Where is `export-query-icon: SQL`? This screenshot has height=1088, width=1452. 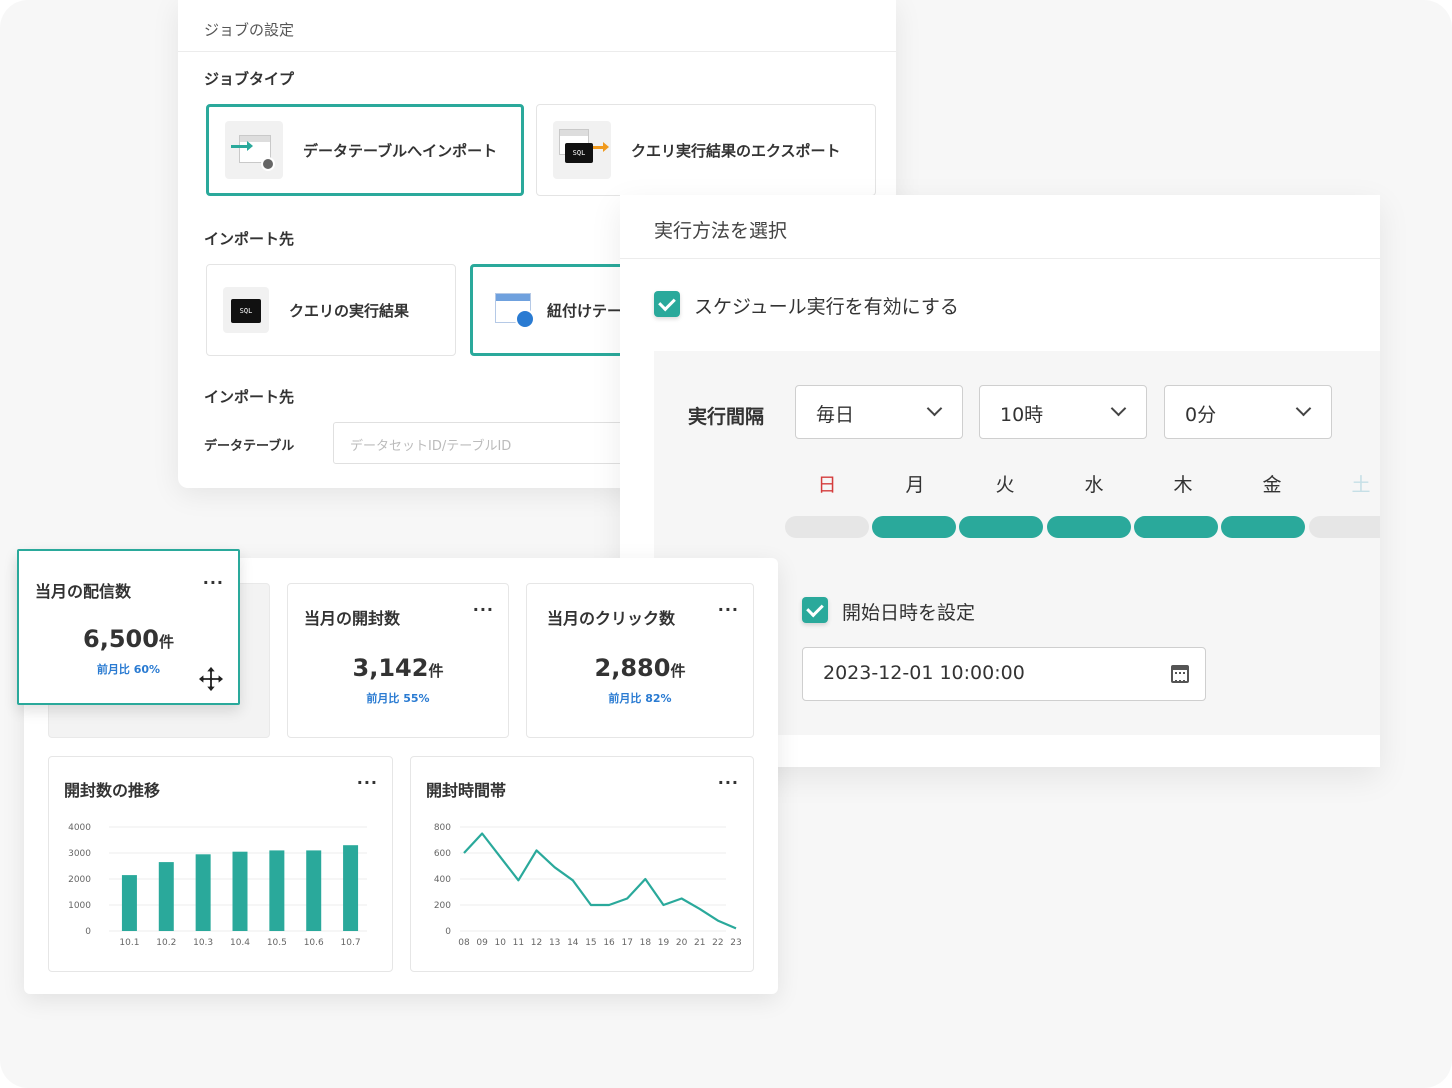 export-query-icon: SQL is located at coordinates (582, 150).